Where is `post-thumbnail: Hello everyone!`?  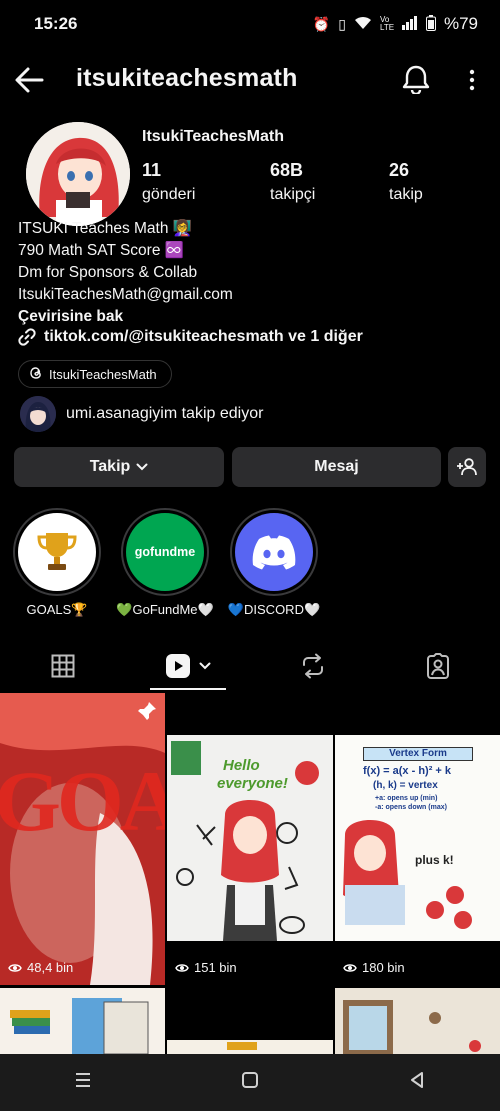
post-thumbnail: Hello everyone! is located at coordinates (250, 838).